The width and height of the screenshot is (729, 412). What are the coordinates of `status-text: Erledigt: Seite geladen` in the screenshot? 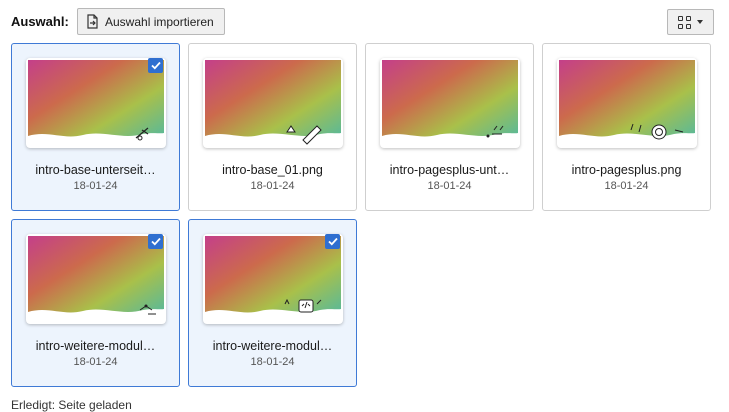 It's located at (71, 405).